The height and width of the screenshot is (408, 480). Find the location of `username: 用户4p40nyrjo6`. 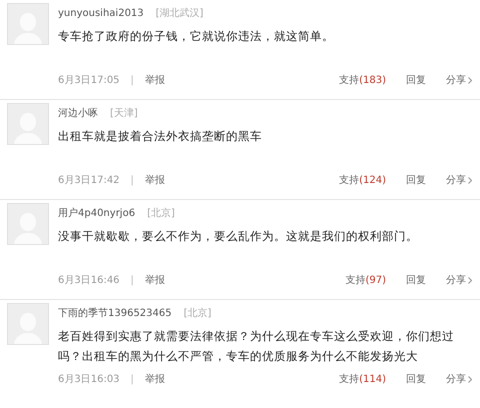

username: 用户4p40nyrjo6 is located at coordinates (97, 213).